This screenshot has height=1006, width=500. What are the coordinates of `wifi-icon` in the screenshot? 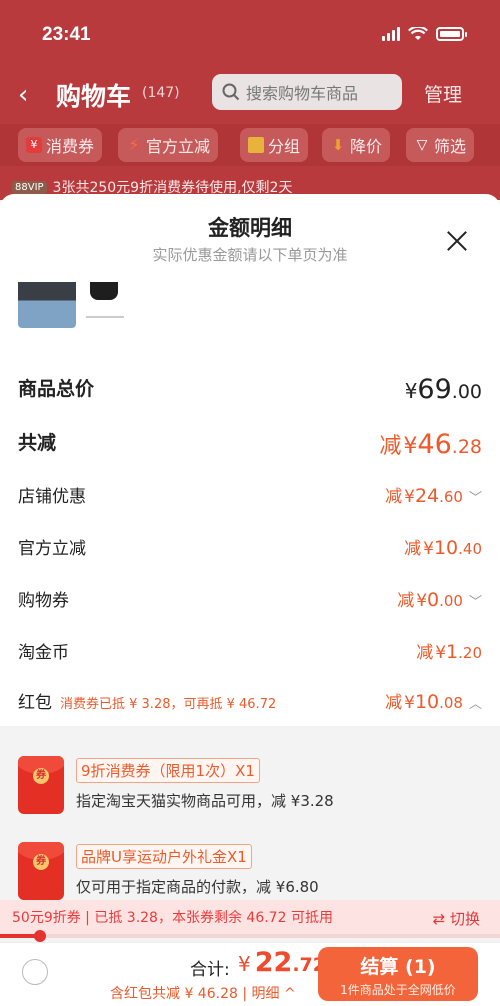 It's located at (418, 33).